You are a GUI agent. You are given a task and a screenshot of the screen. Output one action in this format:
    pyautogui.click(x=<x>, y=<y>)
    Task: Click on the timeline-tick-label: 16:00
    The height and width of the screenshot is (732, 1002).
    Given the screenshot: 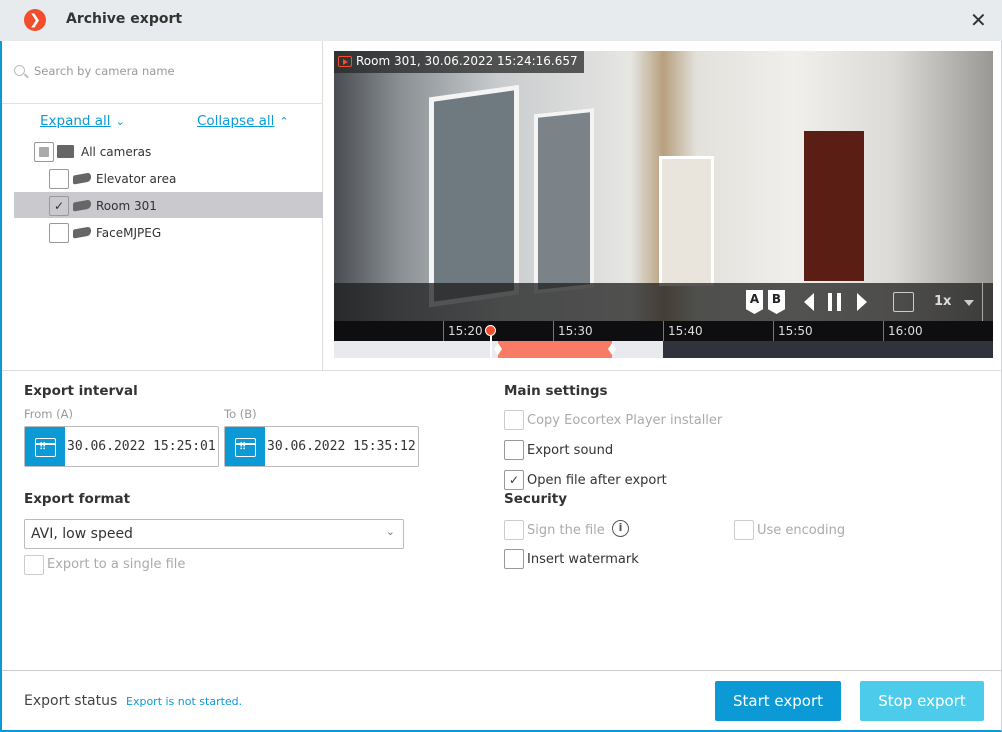 What is the action you would take?
    pyautogui.click(x=905, y=331)
    